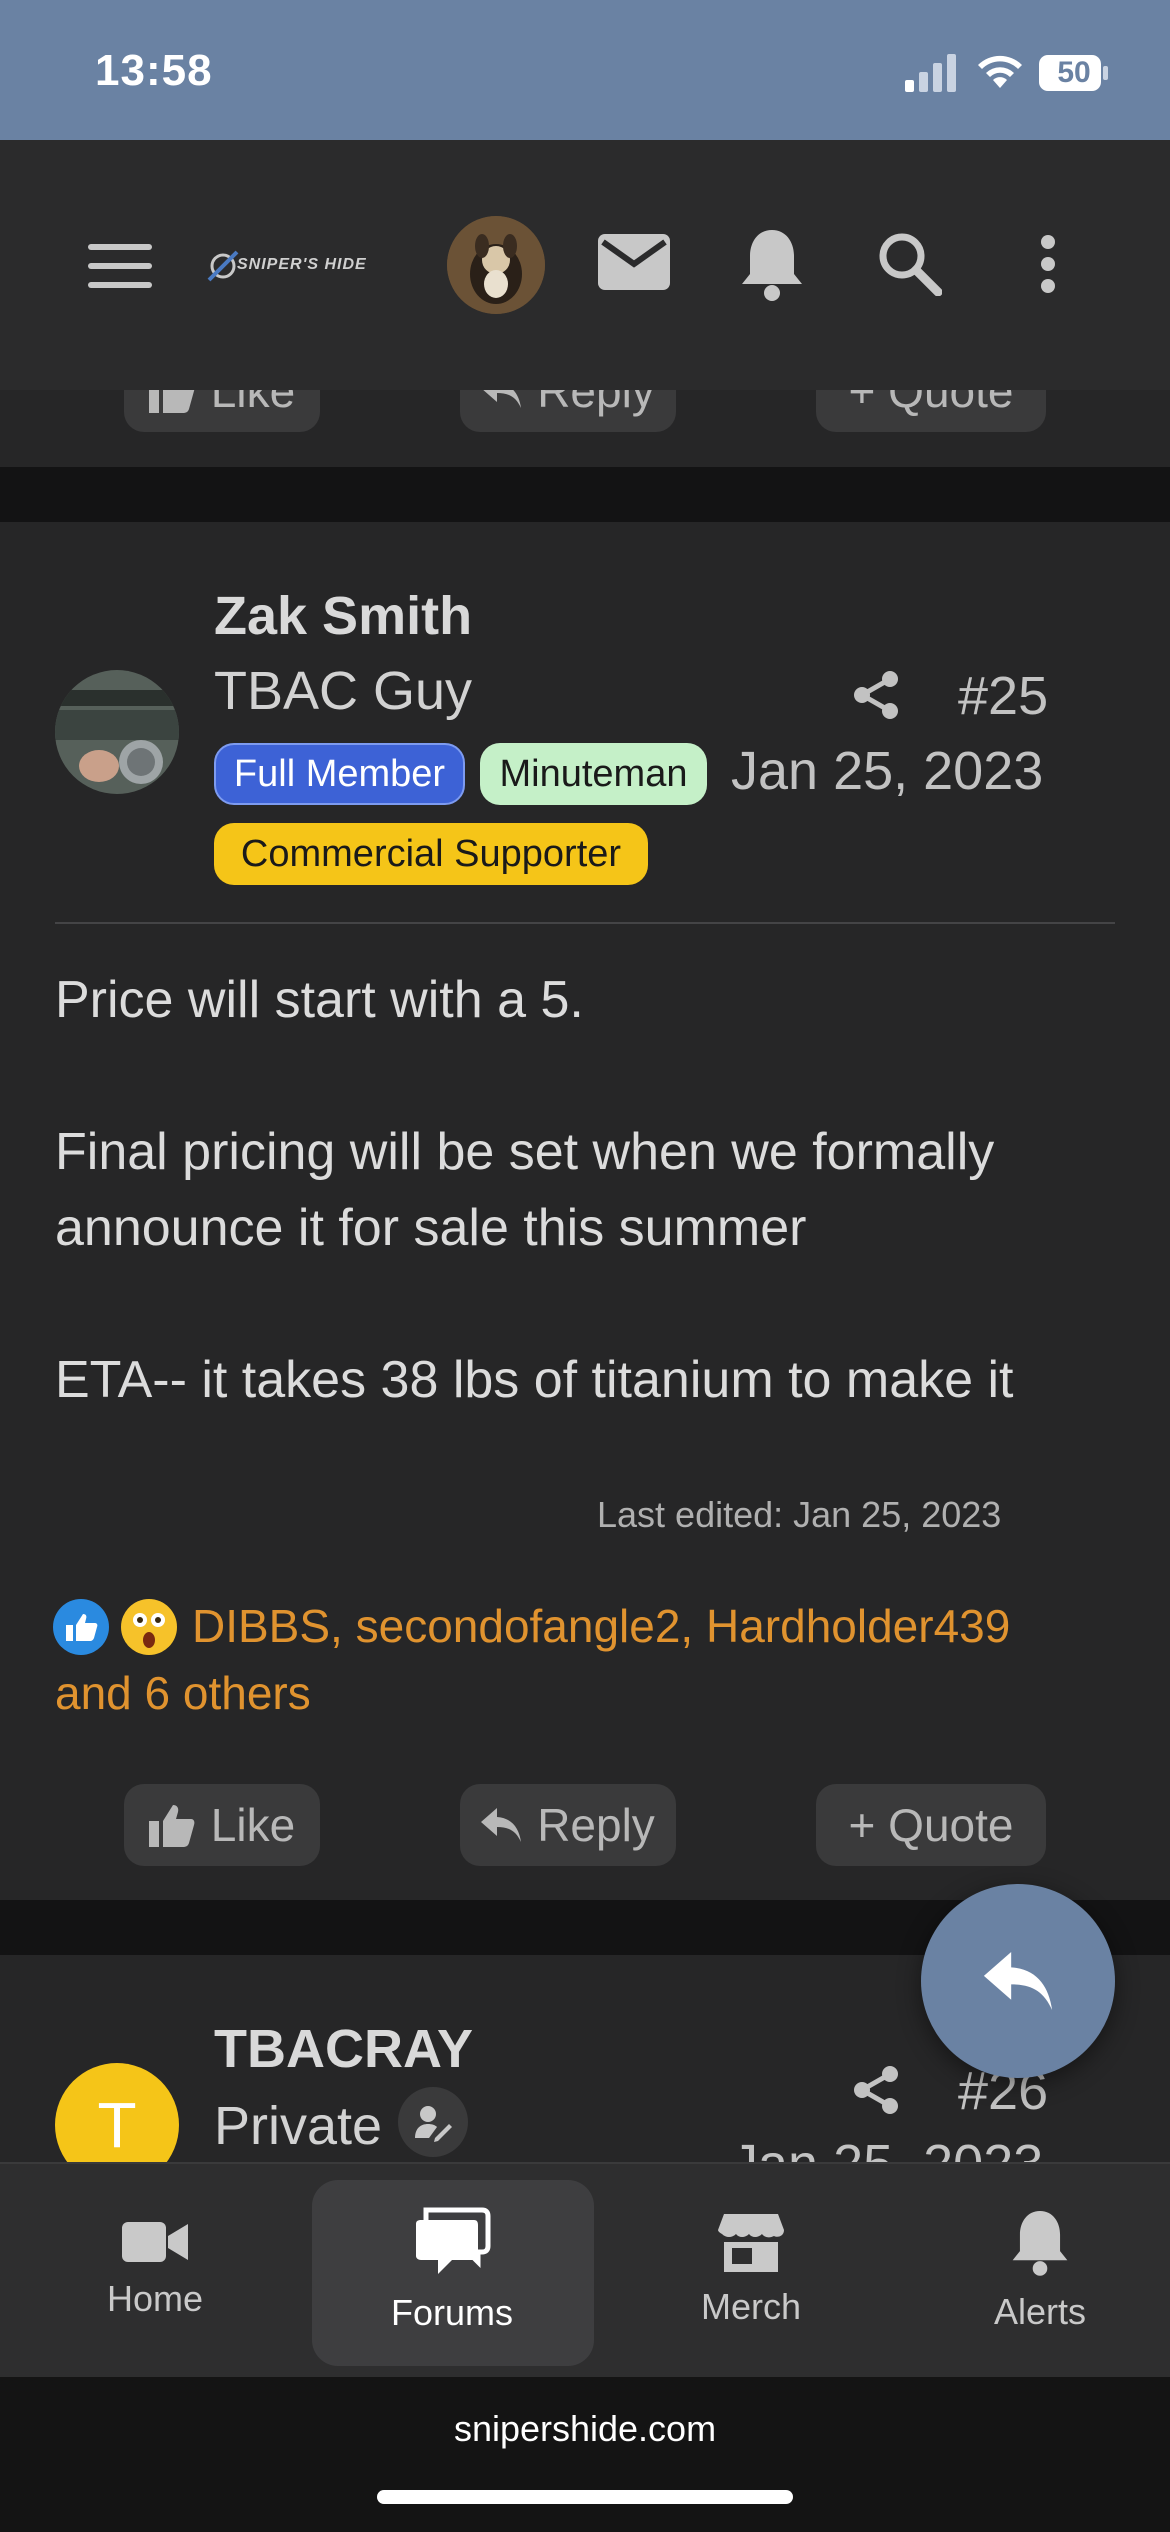 Image resolution: width=1170 pixels, height=2532 pixels. Describe the element at coordinates (183, 1693) in the screenshot. I see `reaction-others: and 6 others` at that location.